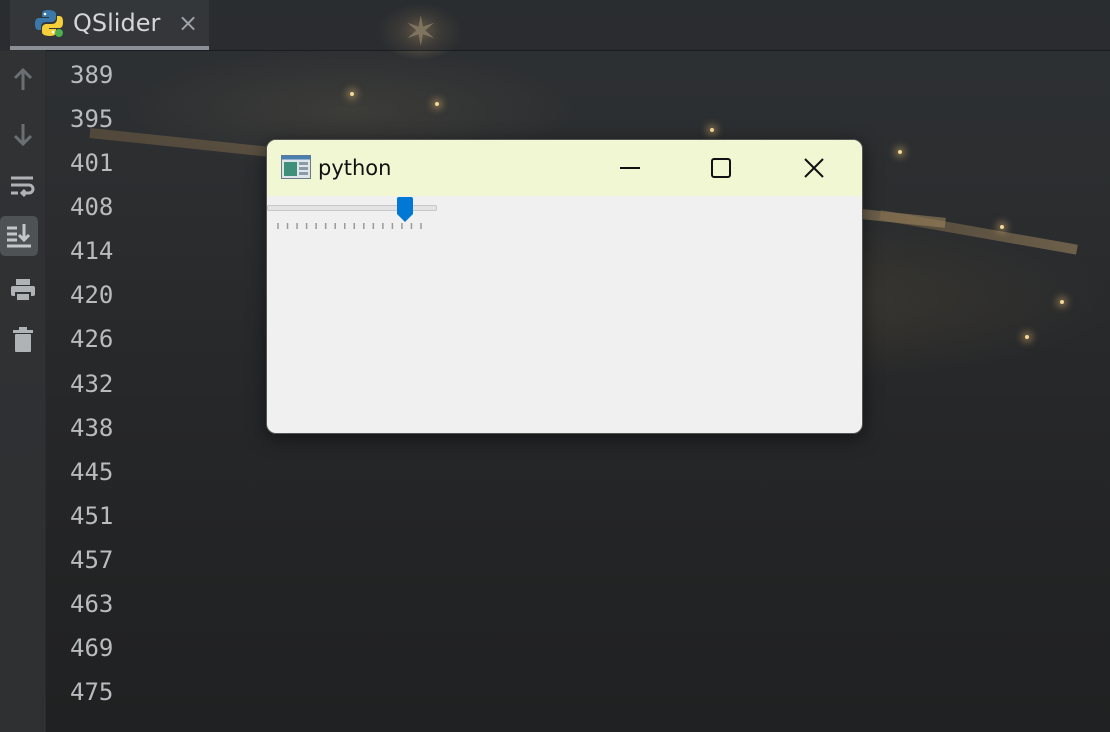 This screenshot has height=732, width=1110. What do you see at coordinates (19, 236) in the screenshot?
I see `scroll-to-end-icon` at bounding box center [19, 236].